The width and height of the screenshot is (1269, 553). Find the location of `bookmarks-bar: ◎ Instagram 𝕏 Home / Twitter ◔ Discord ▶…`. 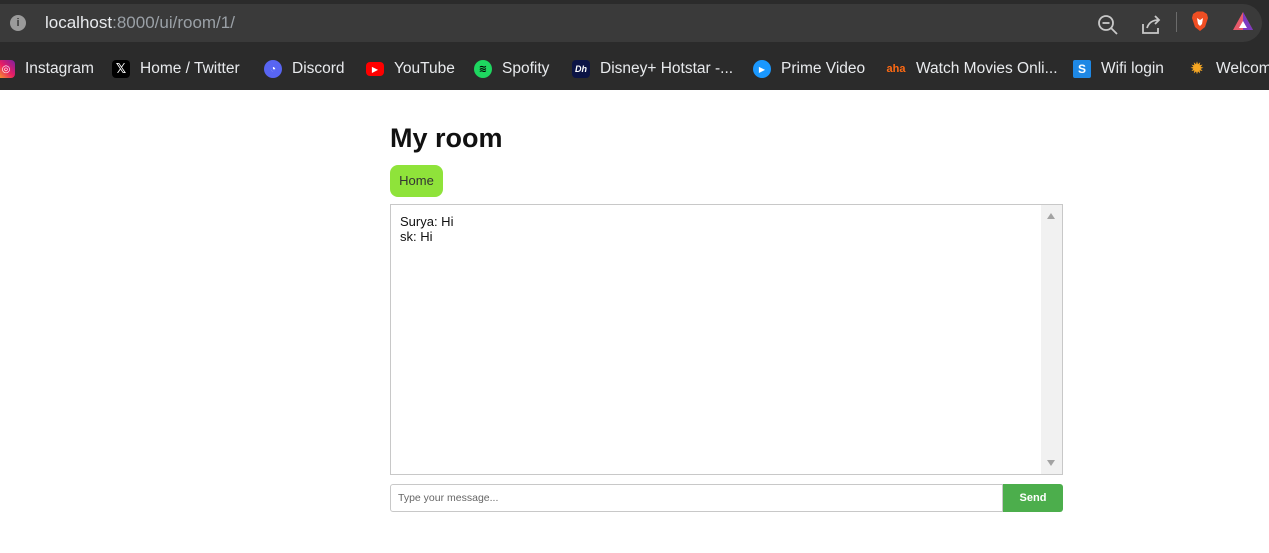

bookmarks-bar: ◎ Instagram 𝕏 Home / Twitter ◔ Discord ▶… is located at coordinates (634, 69).